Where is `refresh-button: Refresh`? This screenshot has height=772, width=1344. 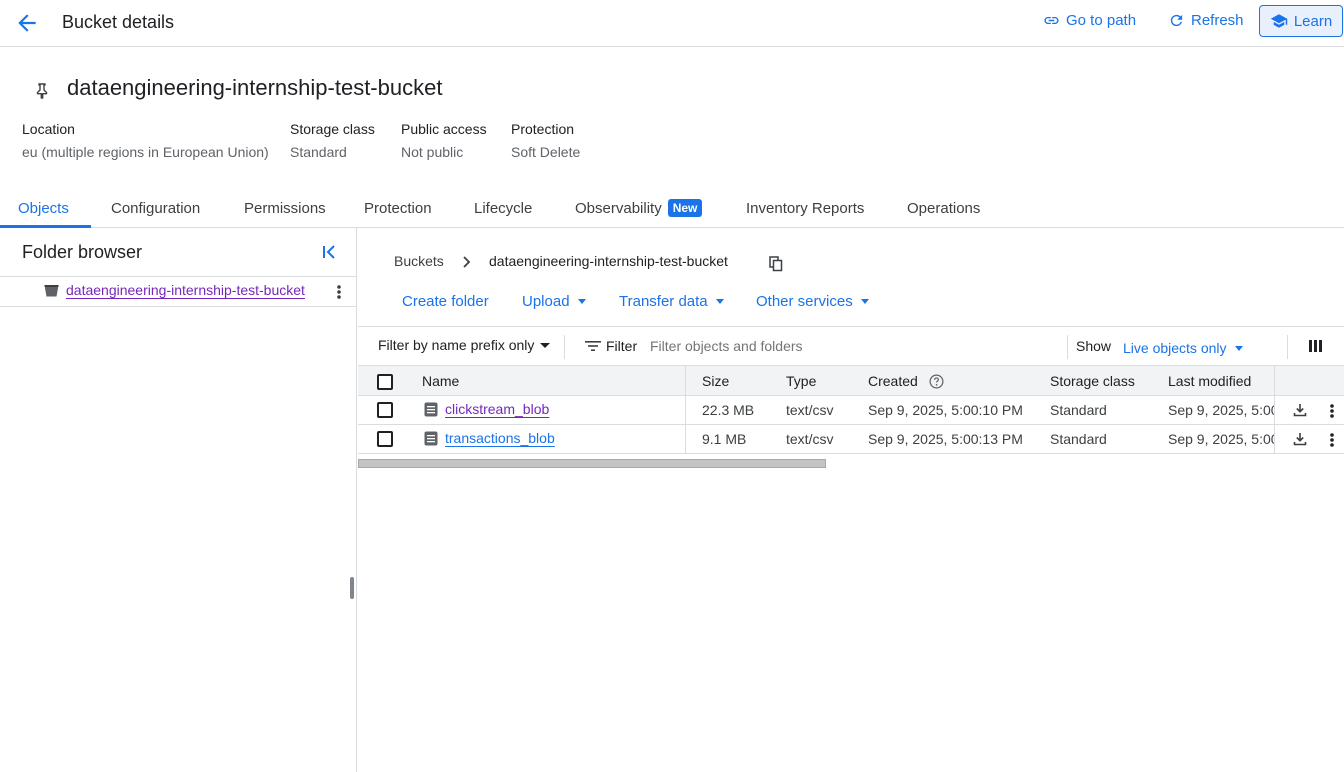
refresh-button: Refresh is located at coordinates (1206, 20).